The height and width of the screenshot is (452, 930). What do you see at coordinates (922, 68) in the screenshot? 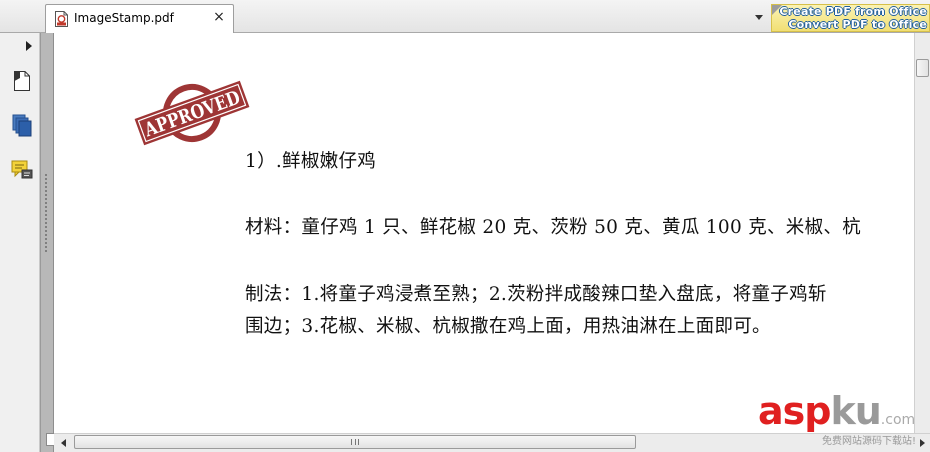
I see `vertical-scroll-thumb` at bounding box center [922, 68].